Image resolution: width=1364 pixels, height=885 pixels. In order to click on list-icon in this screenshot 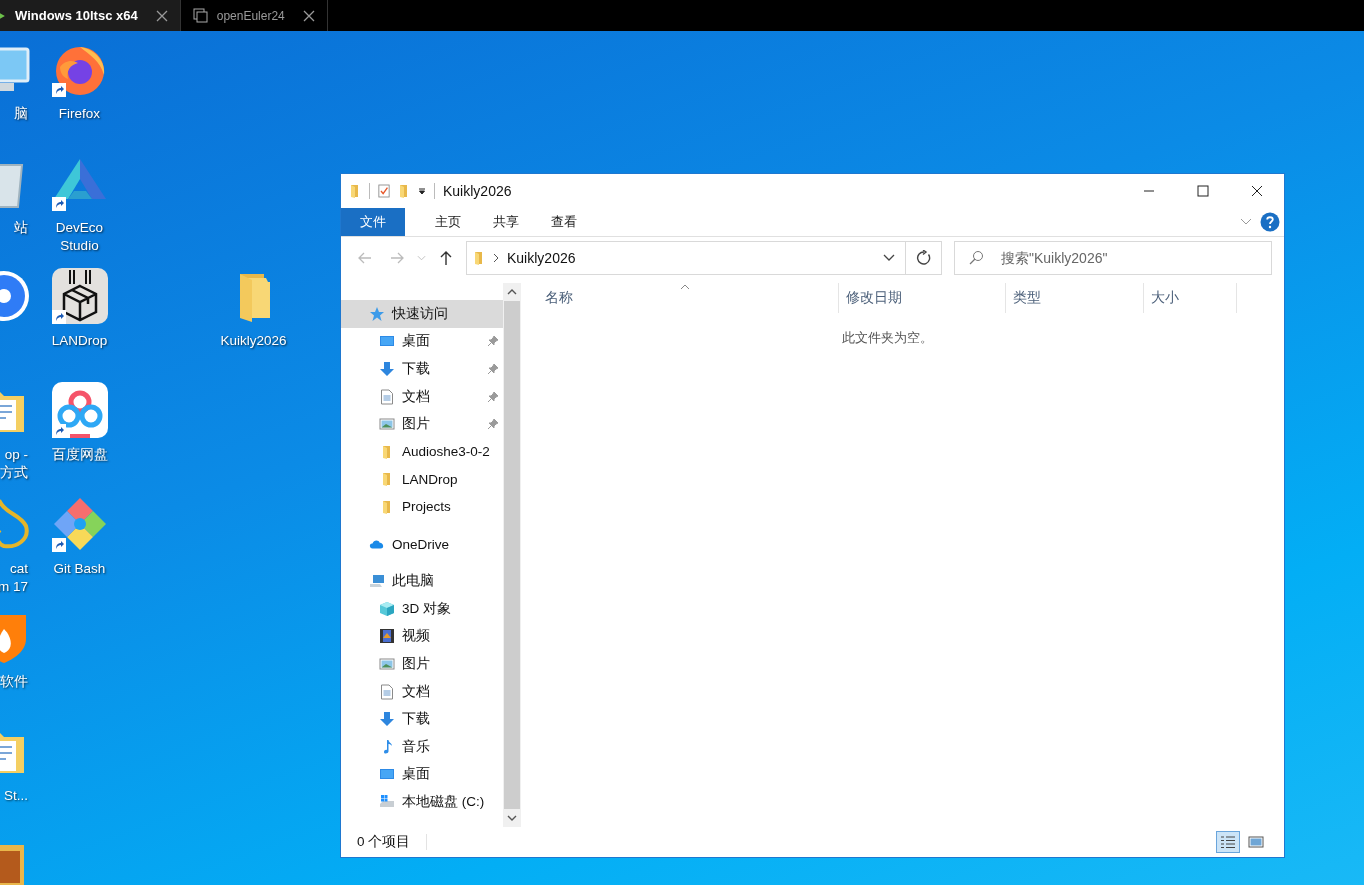, I will do `click(1228, 842)`.